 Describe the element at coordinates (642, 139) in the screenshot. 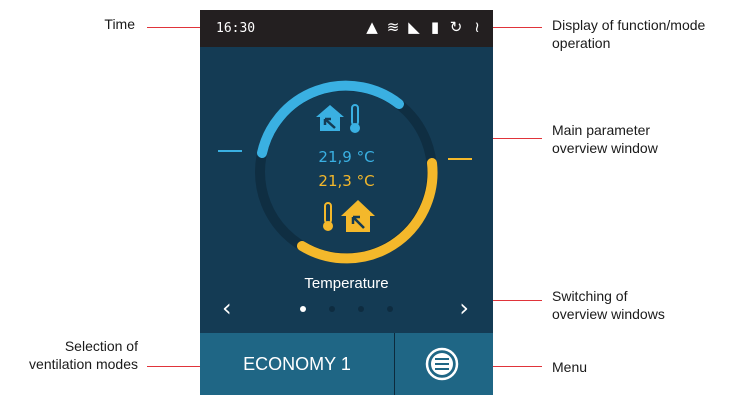

I see `callout-main-window: Main parameter overview window` at that location.